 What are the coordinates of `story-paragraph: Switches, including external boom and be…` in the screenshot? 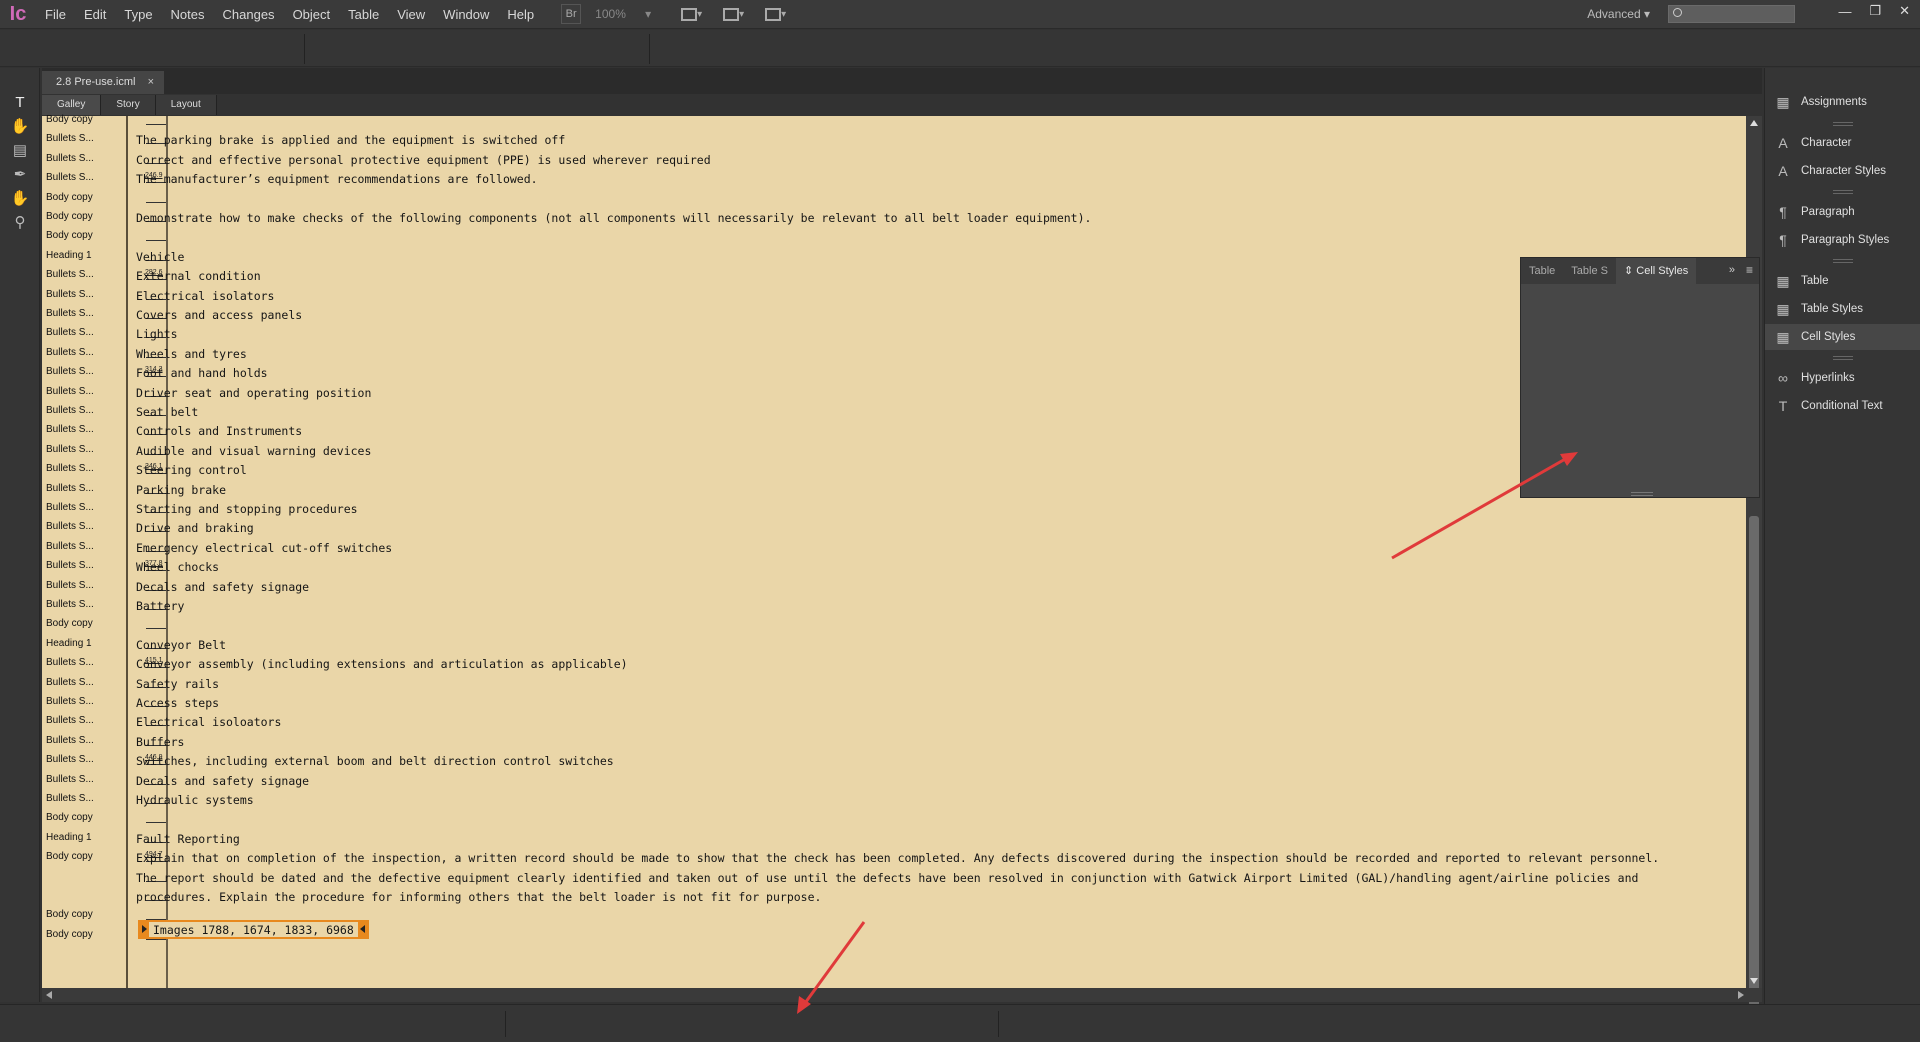 It's located at (375, 761).